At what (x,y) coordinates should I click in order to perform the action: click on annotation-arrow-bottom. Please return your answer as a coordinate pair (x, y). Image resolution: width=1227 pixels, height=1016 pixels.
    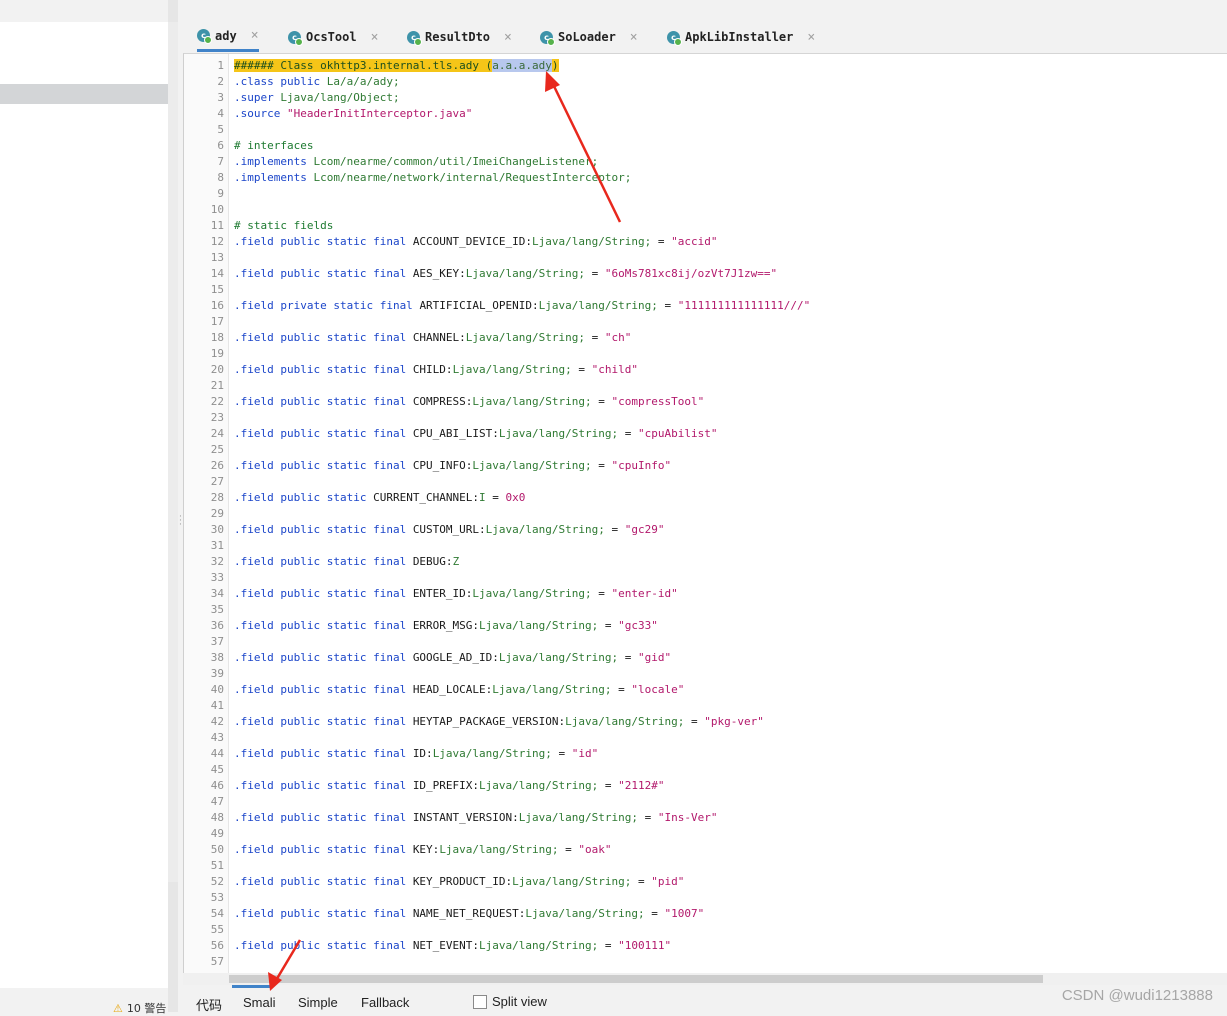
    Looking at the image, I should click on (285, 965).